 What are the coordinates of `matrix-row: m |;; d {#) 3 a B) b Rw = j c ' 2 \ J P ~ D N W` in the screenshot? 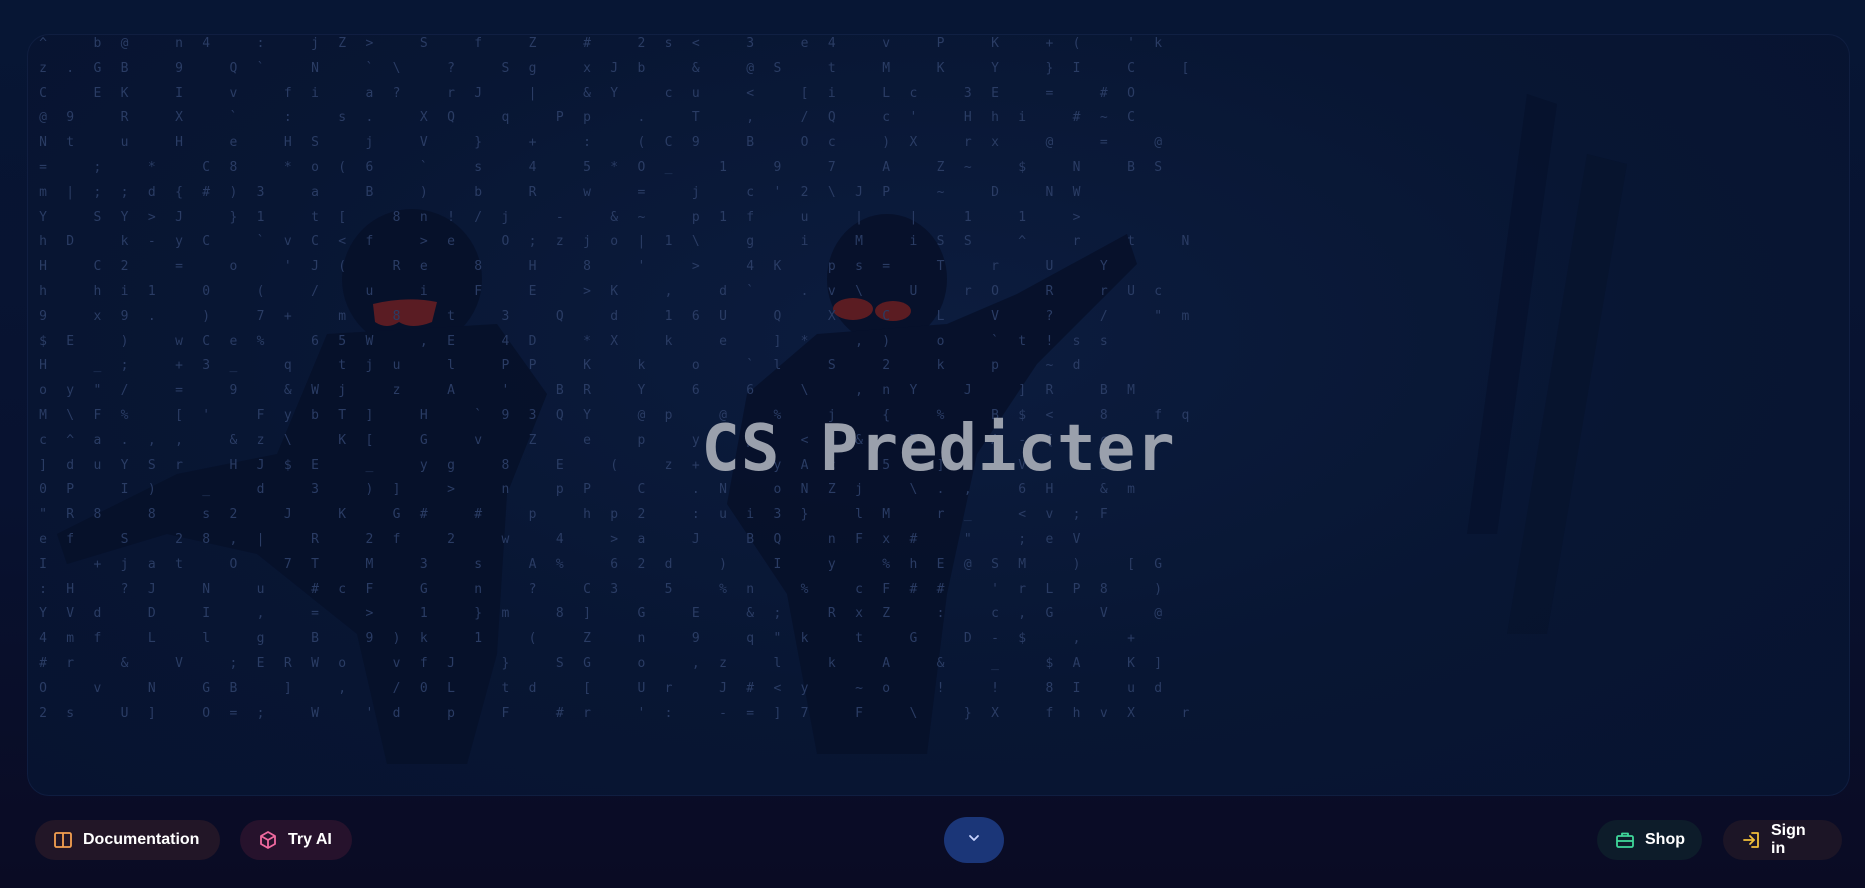 It's located at (938, 195).